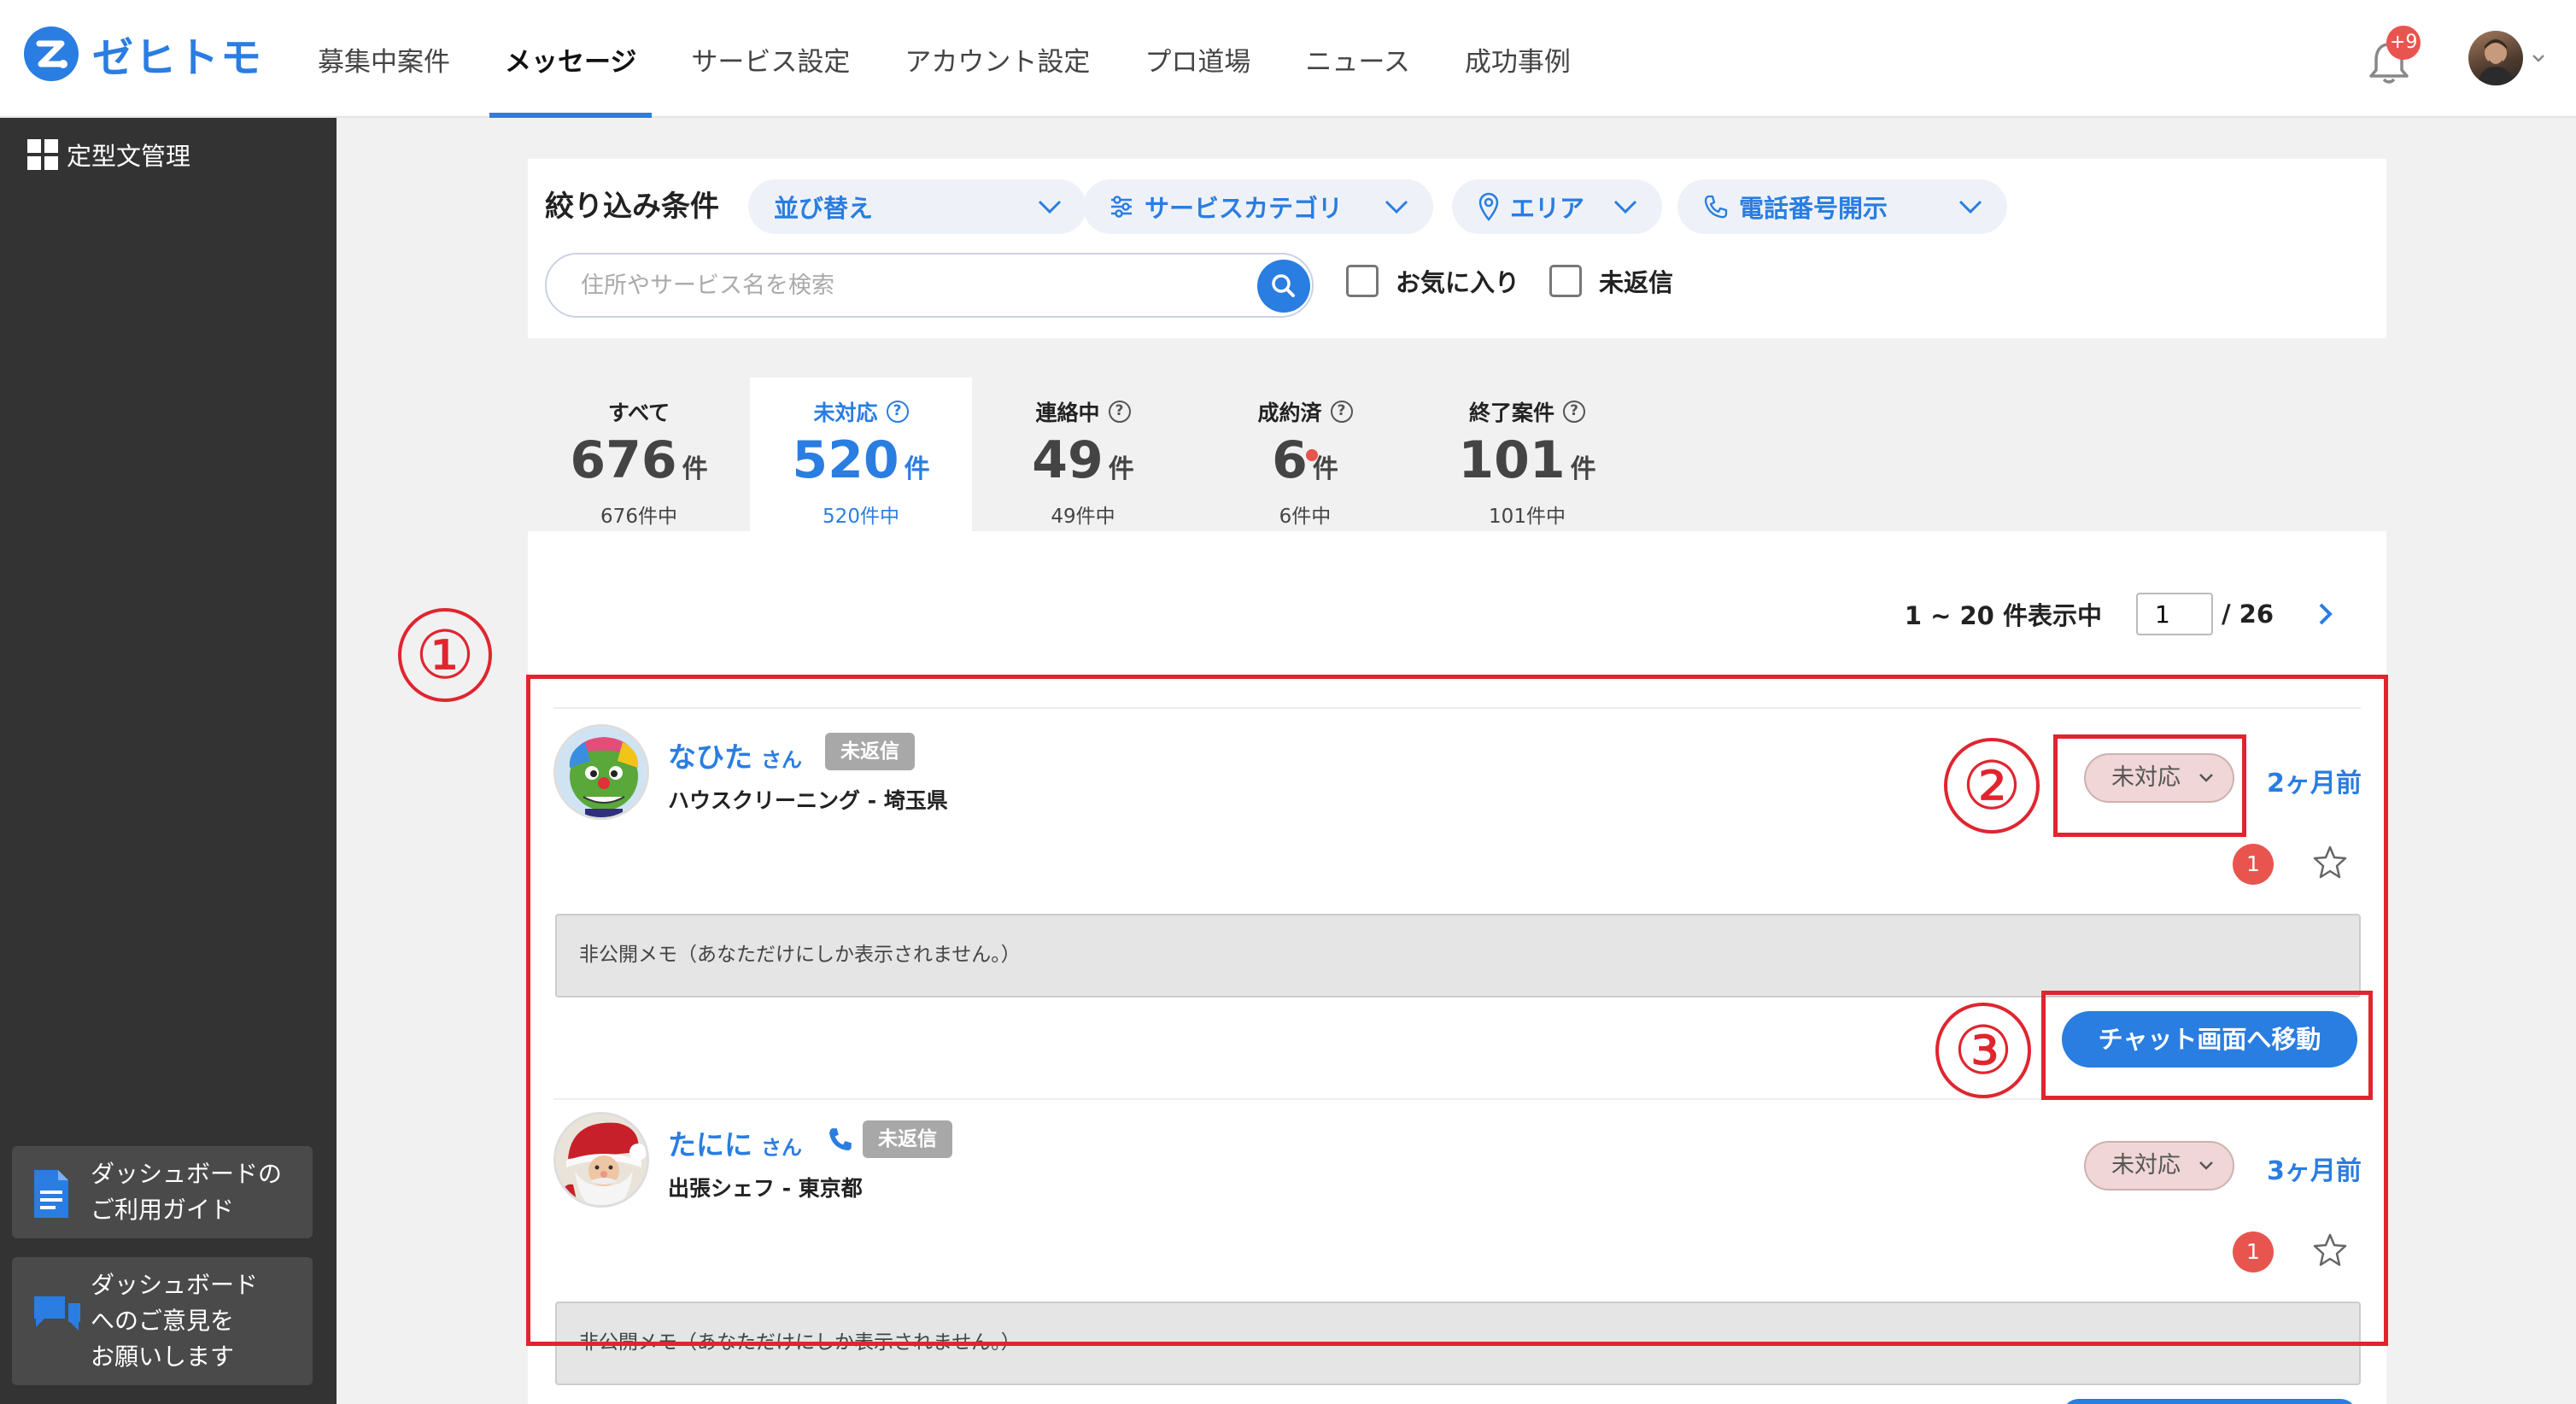 This screenshot has height=1404, width=2576. I want to click on tab-unhandled: 未対応? 520 件 520件中, so click(861, 454).